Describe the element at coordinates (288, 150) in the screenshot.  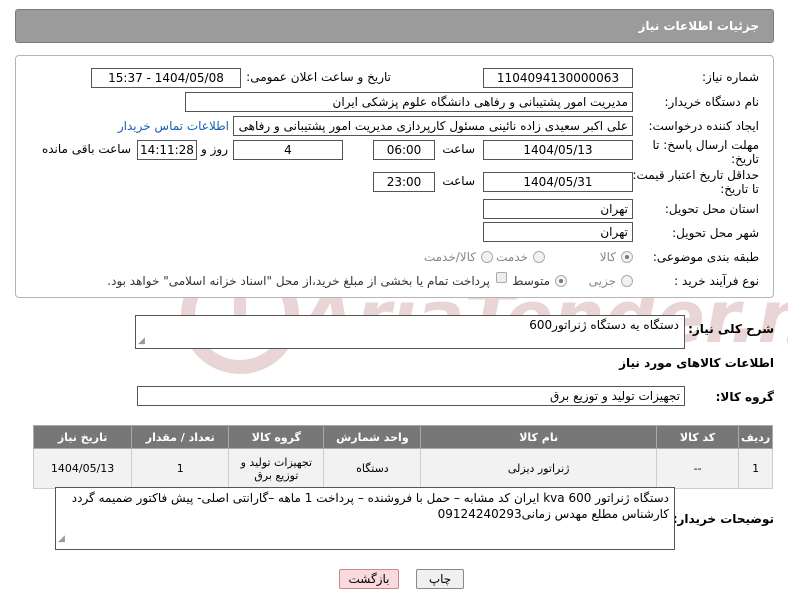
I see `days-remaining-field: 4` at that location.